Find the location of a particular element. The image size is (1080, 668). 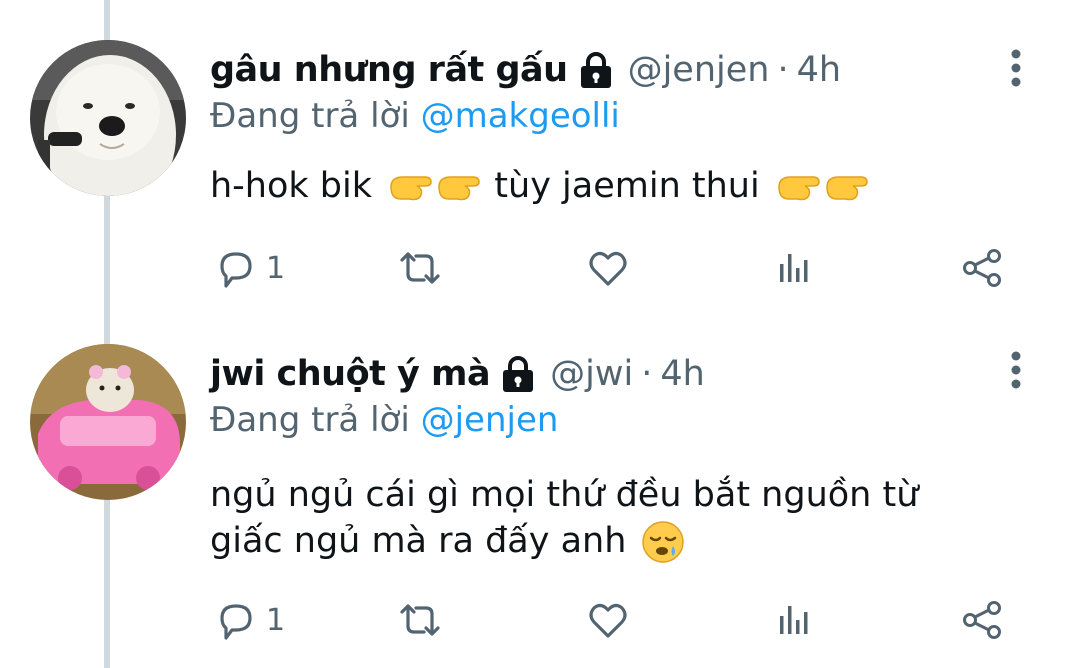

tweet-text-line: giấc ngủ mà ra đấy anh is located at coordinates (418, 541).